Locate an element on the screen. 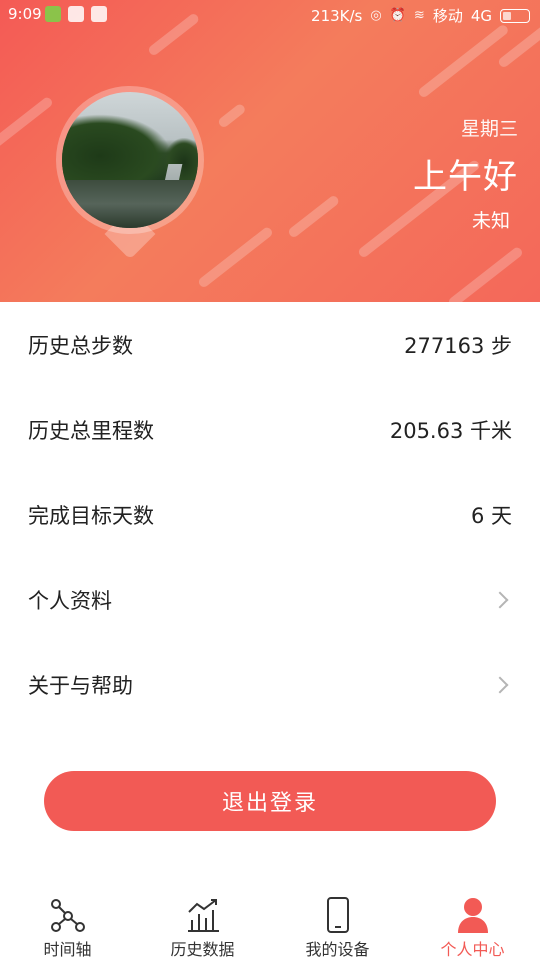 Image resolution: width=540 pixels, height=960 pixels. nav-tab-profile: 个人中心 is located at coordinates (472, 926).